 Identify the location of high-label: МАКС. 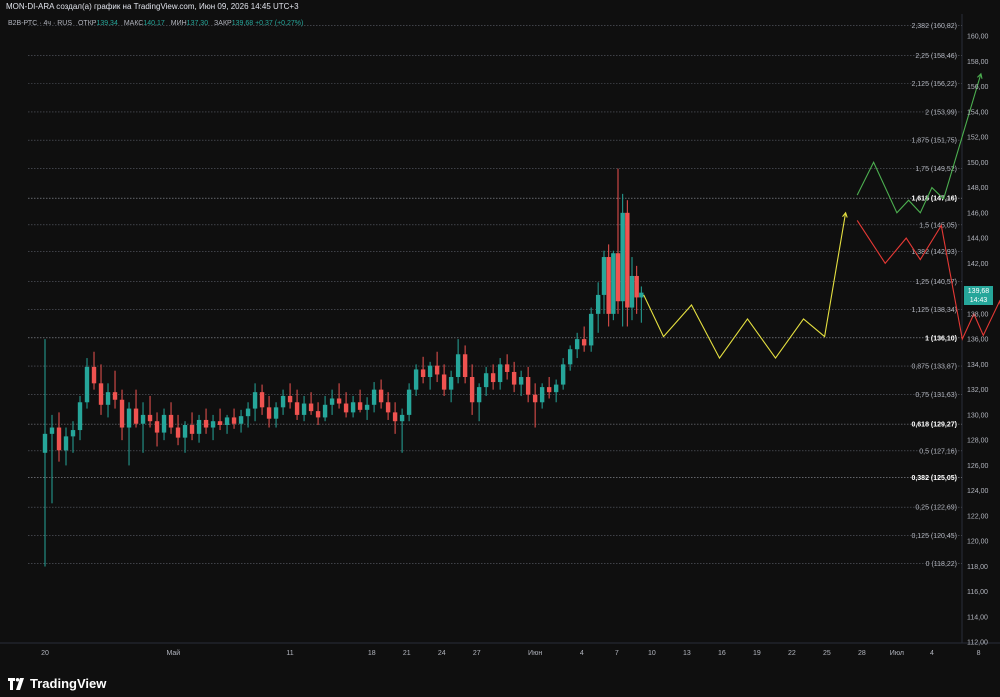
(133, 23).